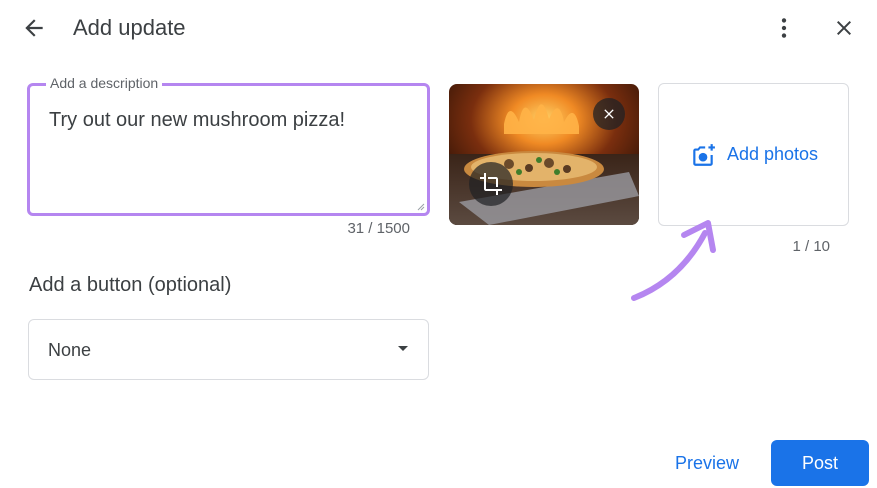 This screenshot has width=877, height=488. I want to click on more-vert-icon, so click(784, 28).